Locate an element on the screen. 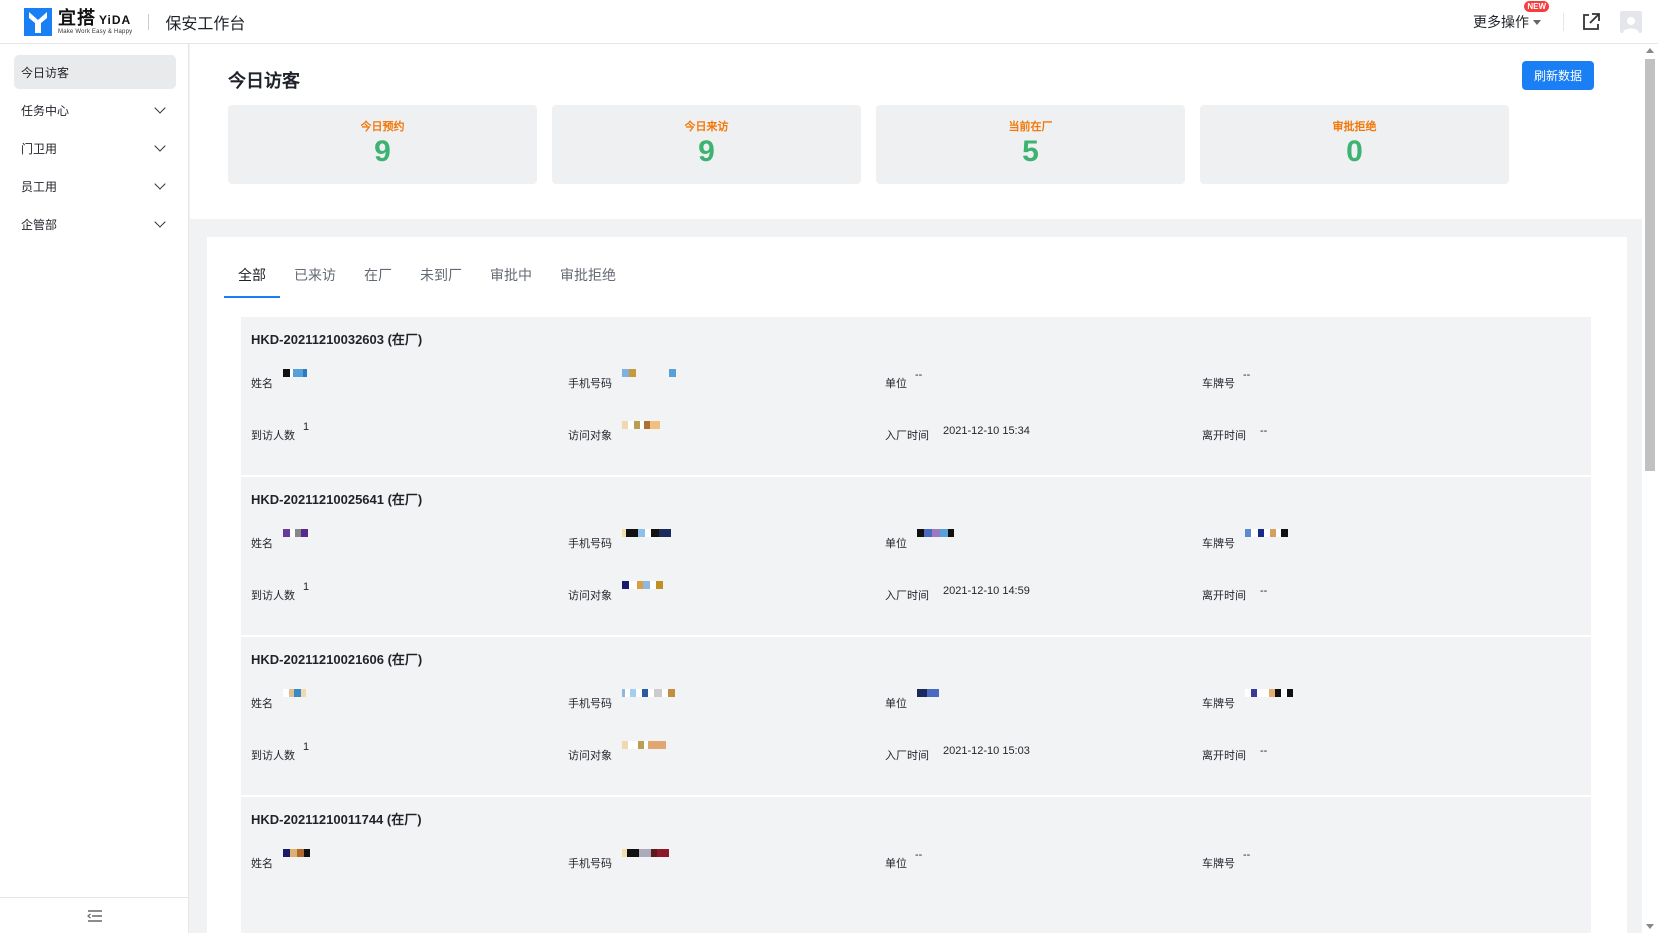 Image resolution: width=1658 pixels, height=933 pixels. record-title: HKD-20211210025641 (在厂) is located at coordinates (337, 499).